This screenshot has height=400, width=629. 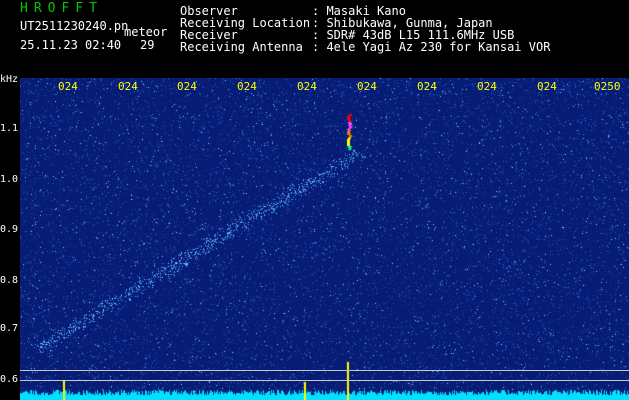 I want to click on meteor-label: meteor, so click(x=146, y=32).